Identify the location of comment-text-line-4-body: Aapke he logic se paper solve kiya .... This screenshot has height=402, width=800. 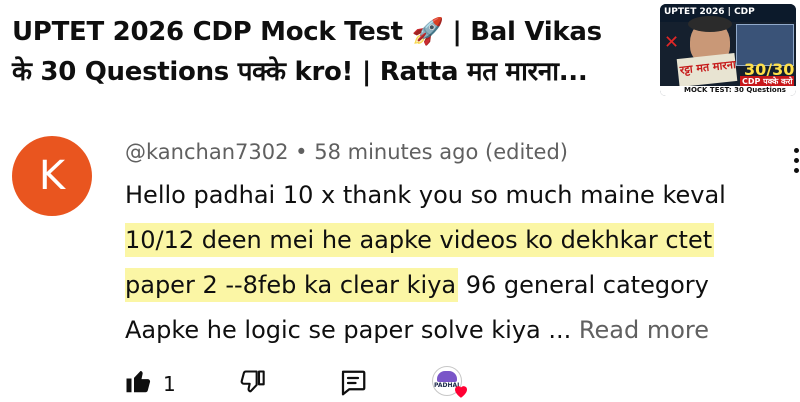
(348, 330).